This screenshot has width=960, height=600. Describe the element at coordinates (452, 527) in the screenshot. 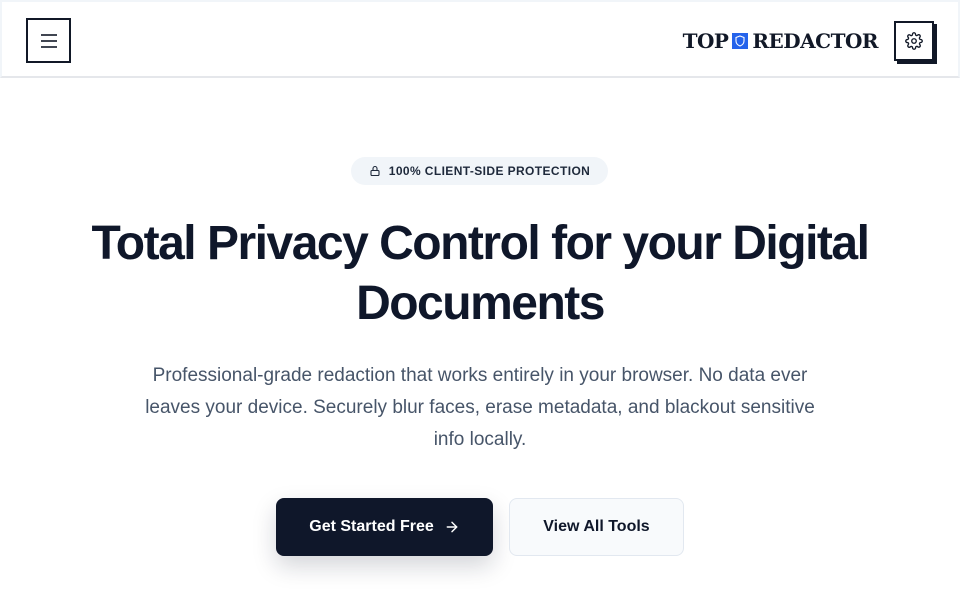

I see `arrow-right-icon` at that location.